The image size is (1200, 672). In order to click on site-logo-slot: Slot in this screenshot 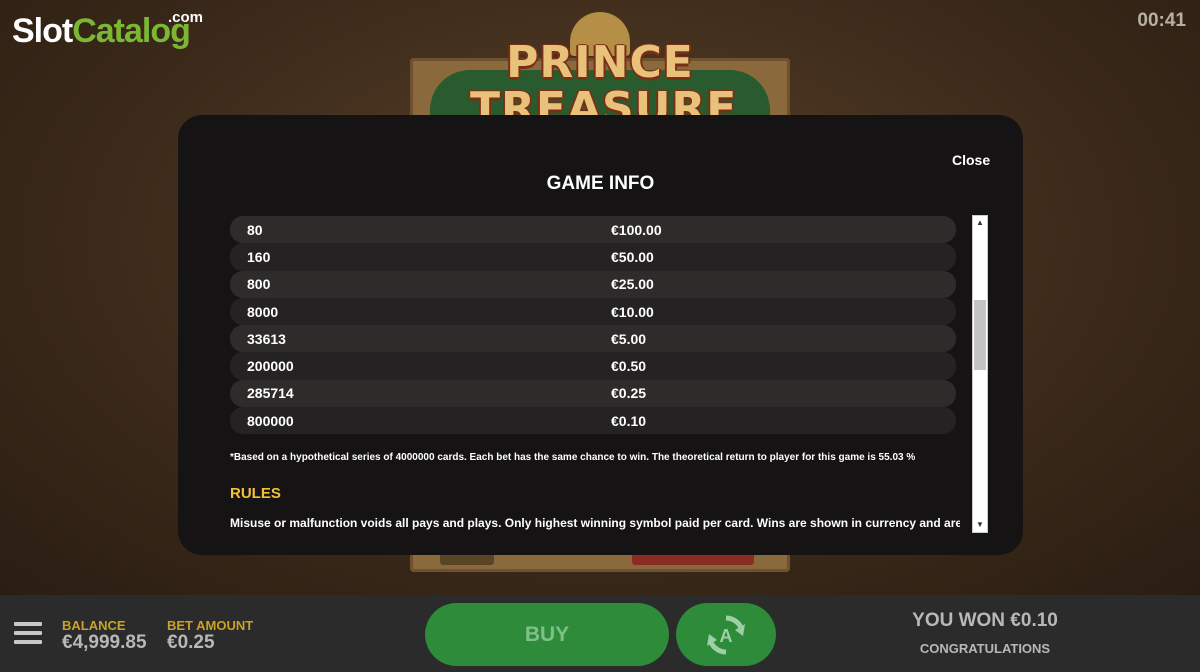, I will do `click(42, 31)`.